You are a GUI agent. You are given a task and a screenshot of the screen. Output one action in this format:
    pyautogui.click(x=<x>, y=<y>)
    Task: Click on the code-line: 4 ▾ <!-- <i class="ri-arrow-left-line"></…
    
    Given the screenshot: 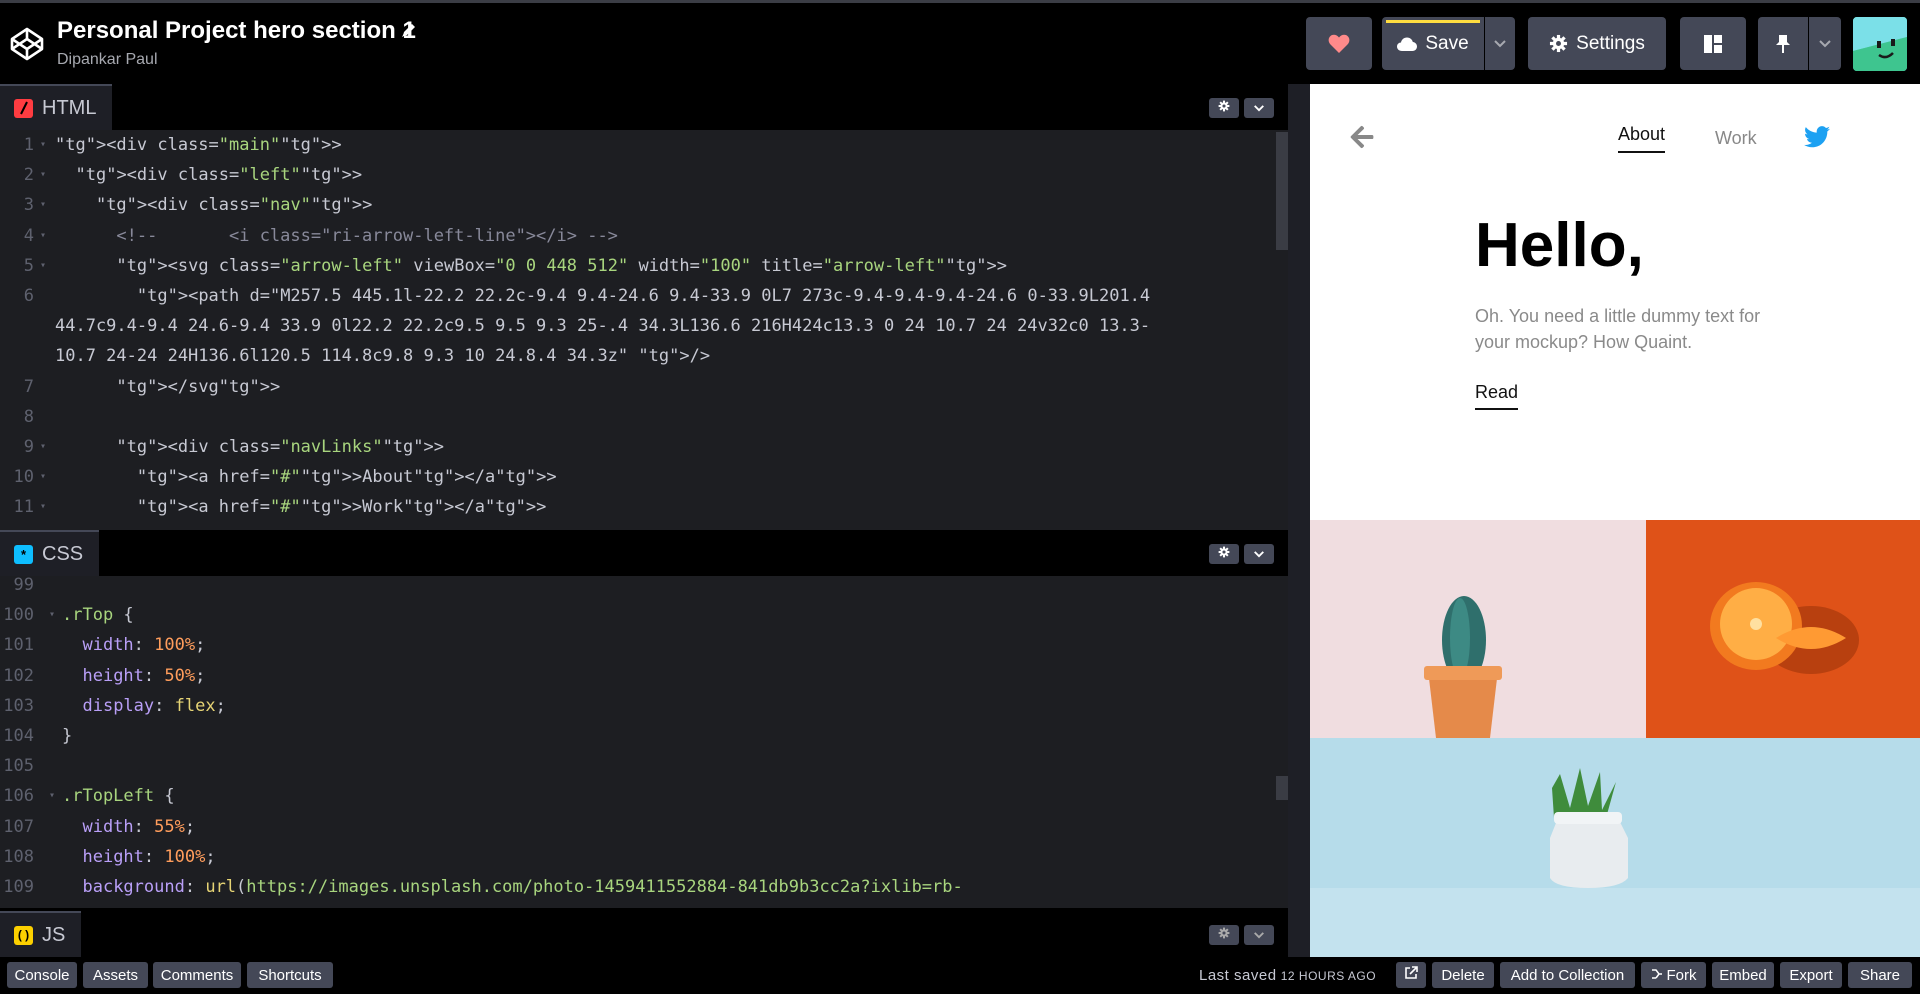 What is the action you would take?
    pyautogui.click(x=635, y=236)
    